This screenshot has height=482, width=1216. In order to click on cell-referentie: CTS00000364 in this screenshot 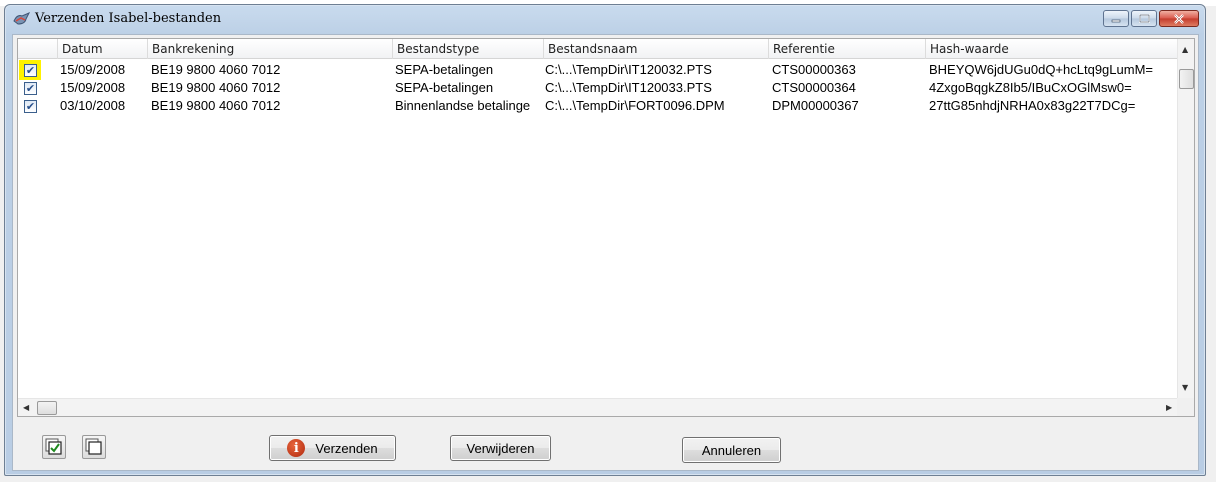, I will do `click(814, 87)`.